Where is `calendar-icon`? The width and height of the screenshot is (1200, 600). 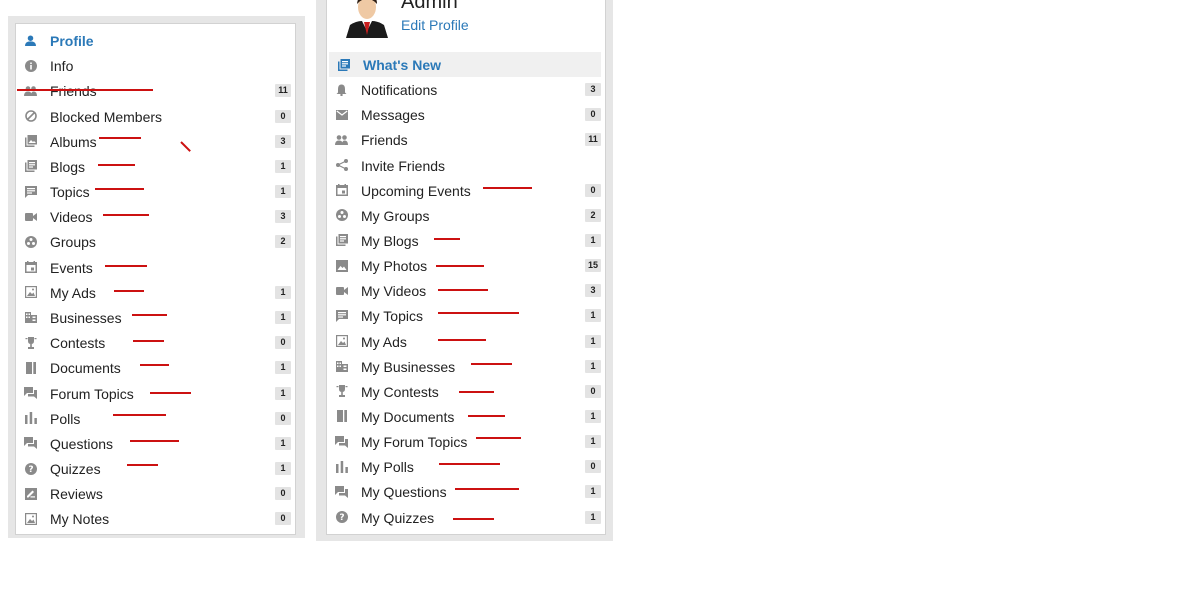
calendar-icon is located at coordinates (341, 190).